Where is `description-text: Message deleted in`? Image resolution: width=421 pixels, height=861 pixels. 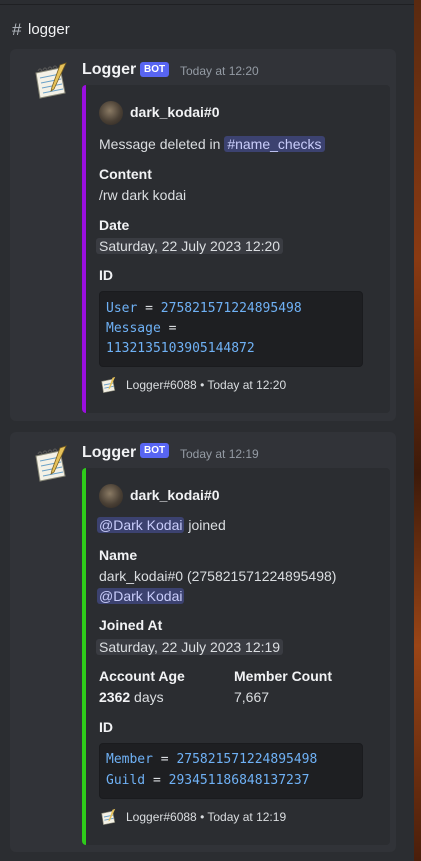
description-text: Message deleted in is located at coordinates (160, 144).